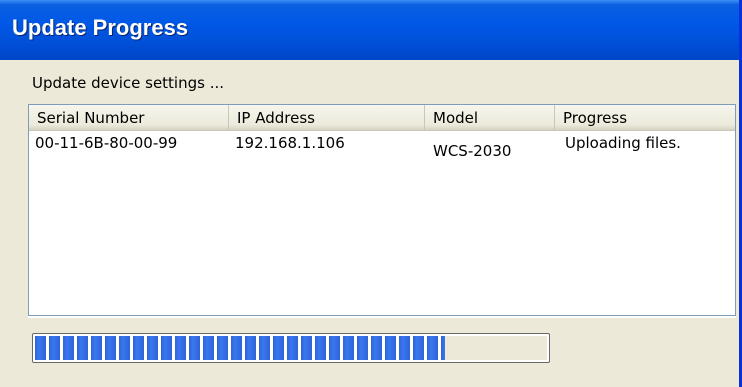 This screenshot has height=387, width=742. I want to click on list-header: Serial Number IP Address Model Progress, so click(382, 118).